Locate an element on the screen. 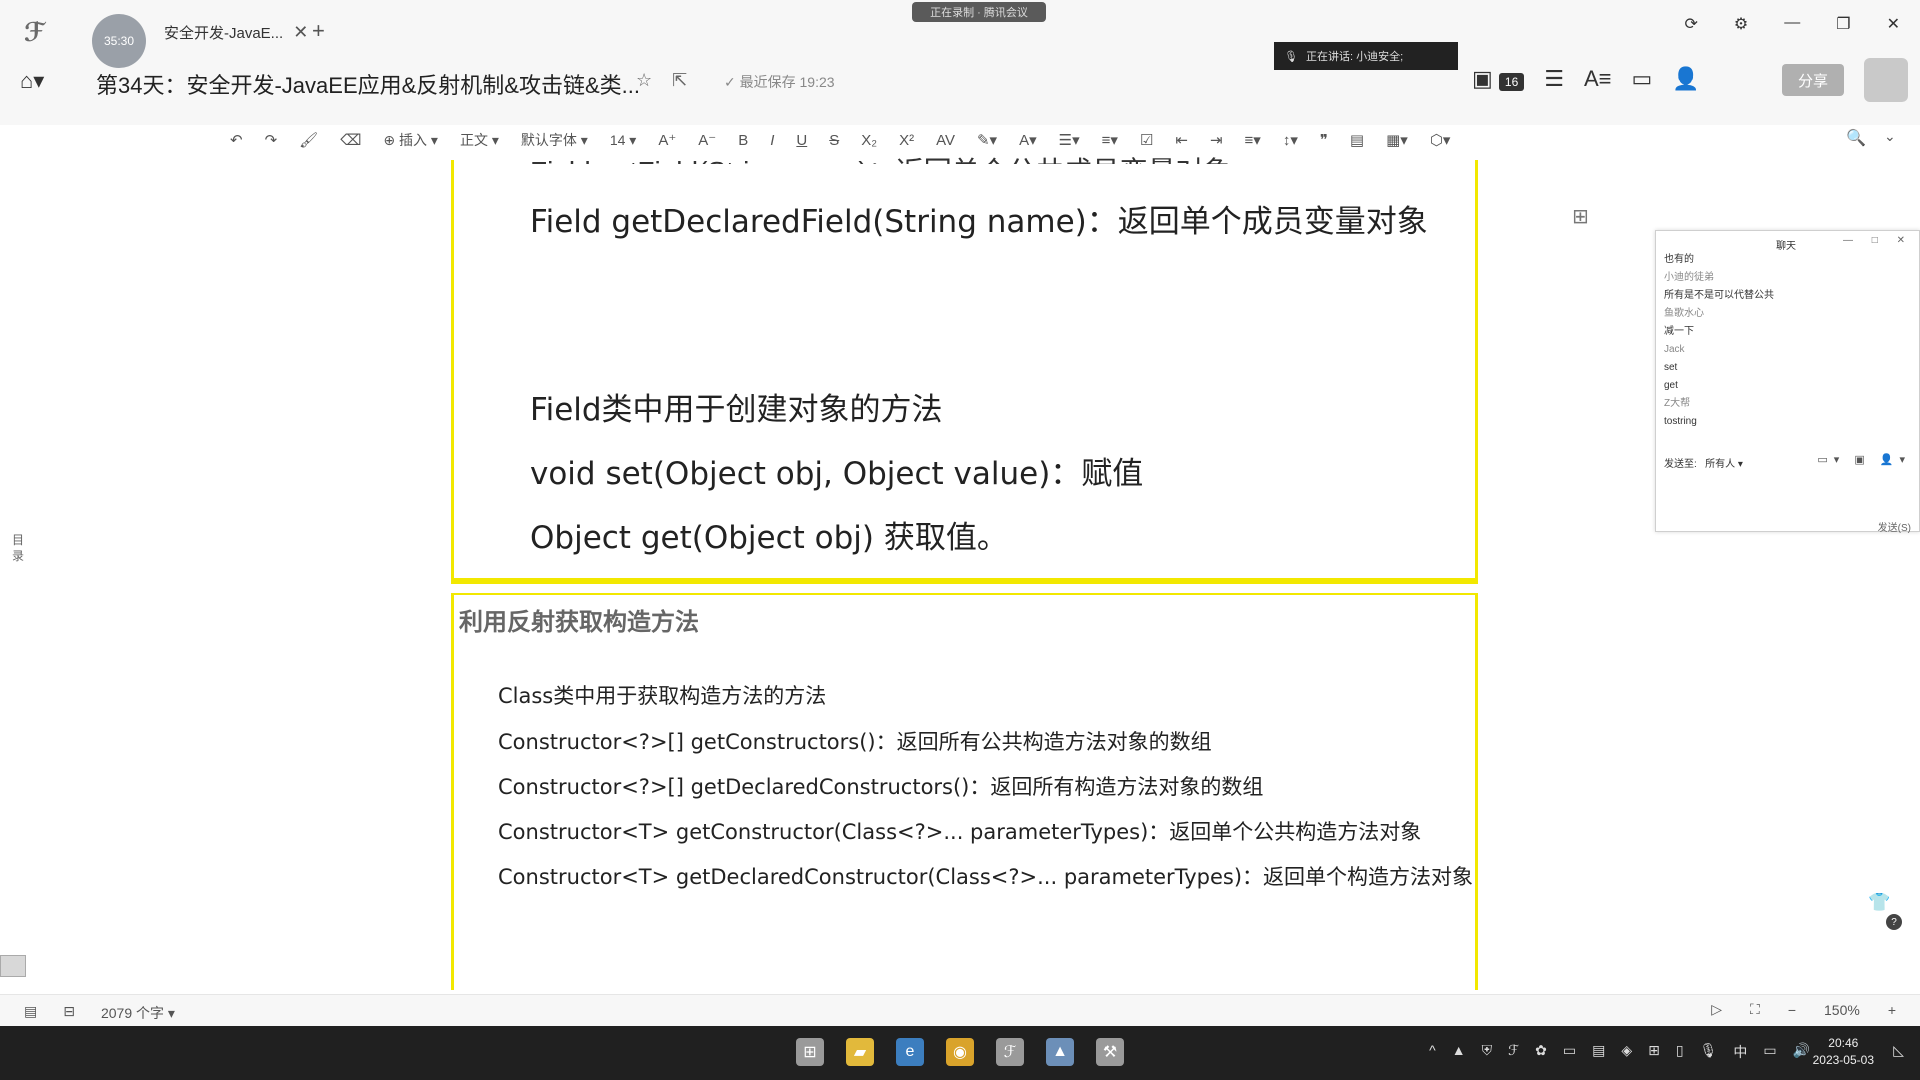 This screenshot has width=1920, height=1080. char-spacing-icon: AV is located at coordinates (945, 140).